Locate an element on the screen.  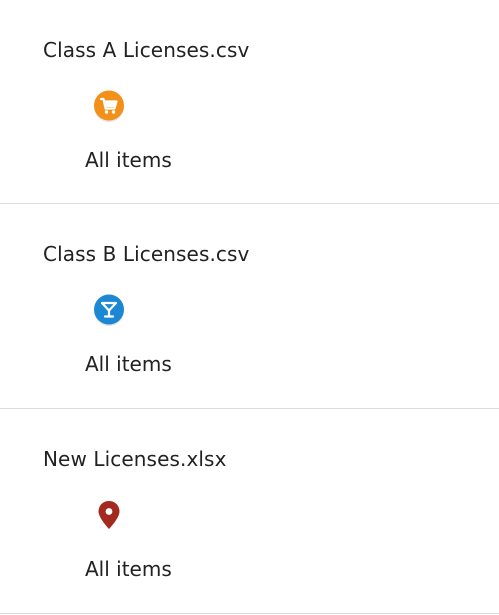
layer-title: New Licenses.xlsx is located at coordinates (135, 459).